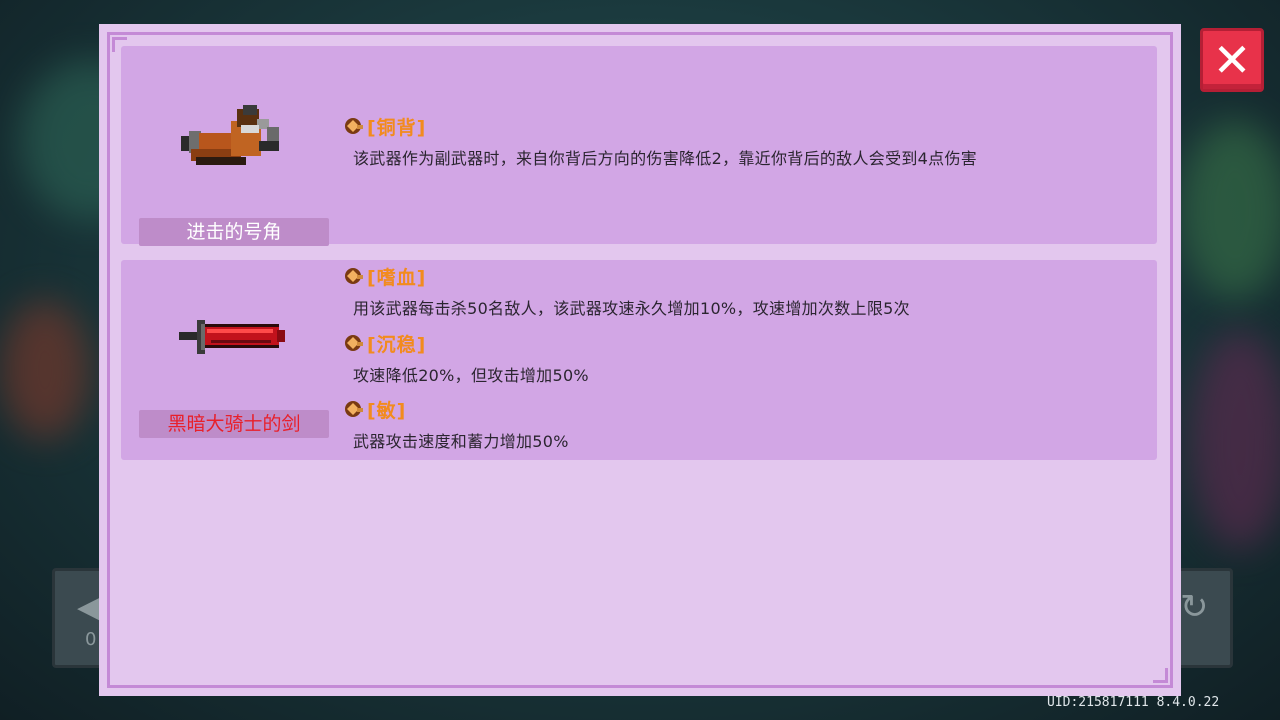 The height and width of the screenshot is (720, 1280). I want to click on sword-icon, so click(232, 337).